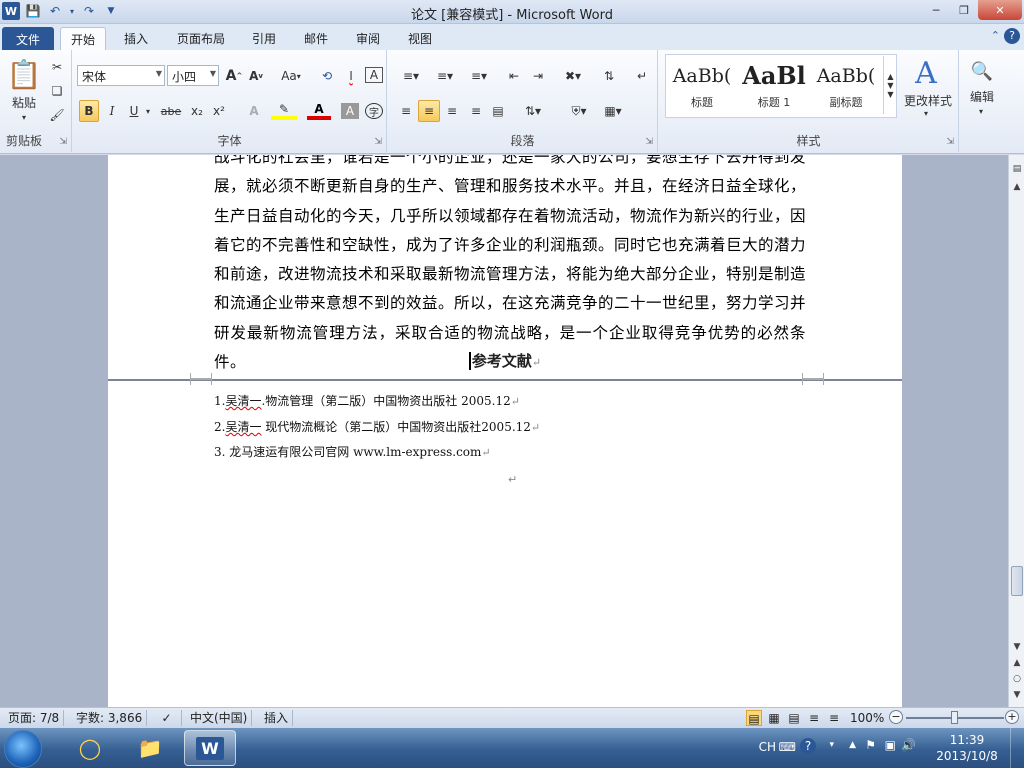 The image size is (1024, 768). Describe the element at coordinates (150, 748) in the screenshot. I see `file-explorer-icon: 📁` at that location.